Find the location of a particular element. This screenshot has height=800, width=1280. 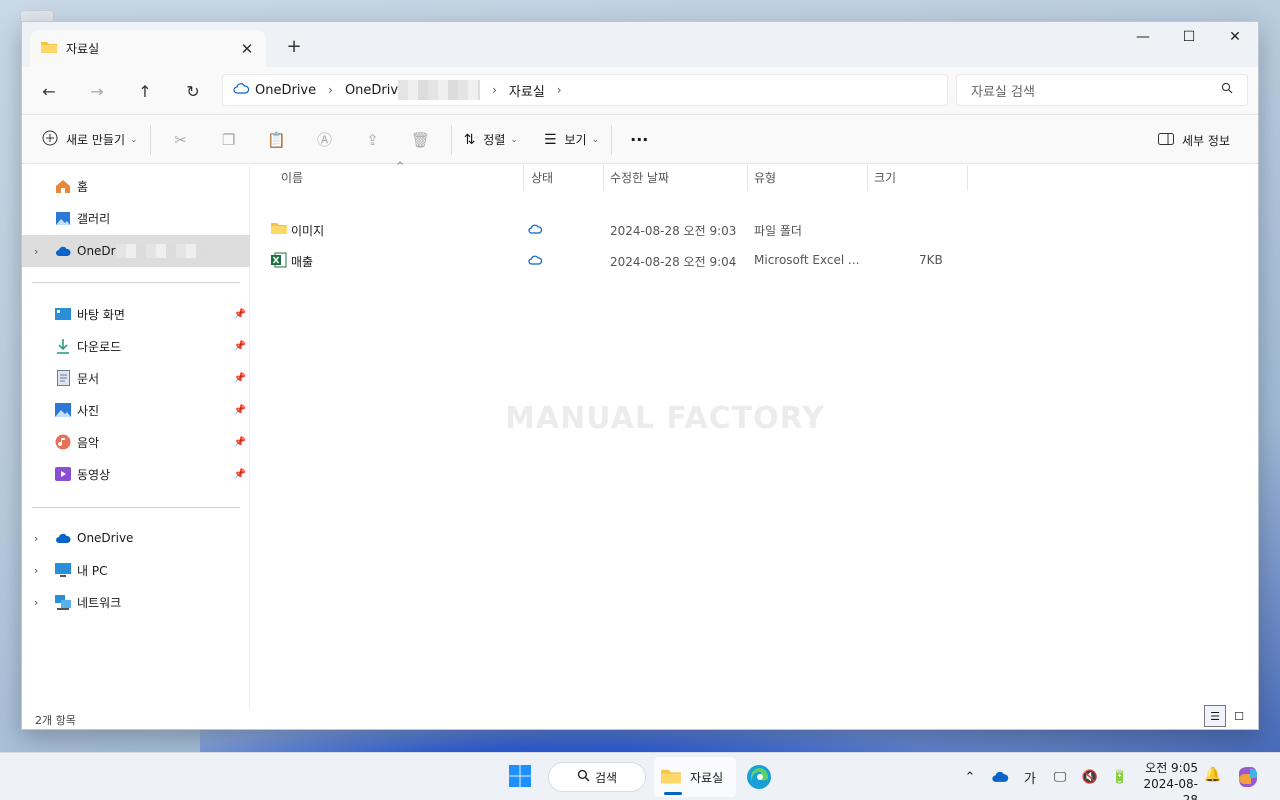

edge-browser-icon is located at coordinates (759, 777).